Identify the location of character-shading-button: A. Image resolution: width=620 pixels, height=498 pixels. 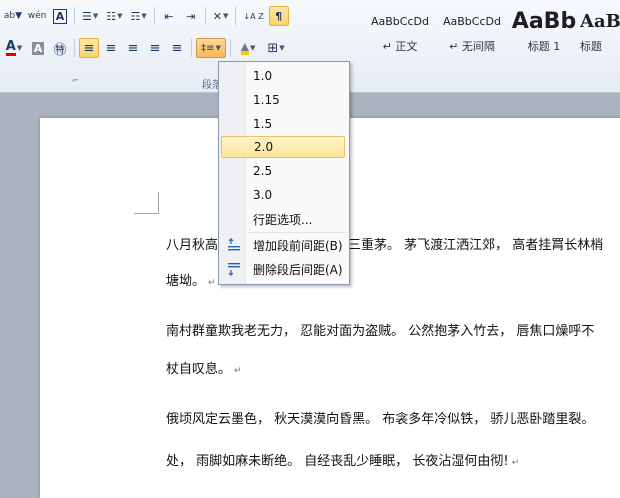
(38, 48).